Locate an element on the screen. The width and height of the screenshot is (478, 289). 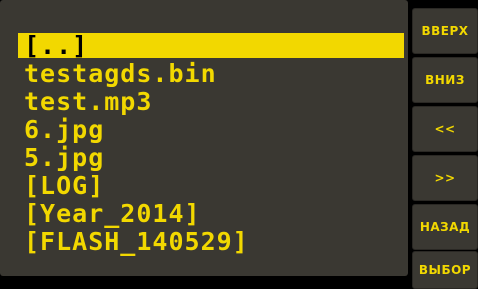
file-item-testagds-bin: testagds.bin is located at coordinates (211, 73).